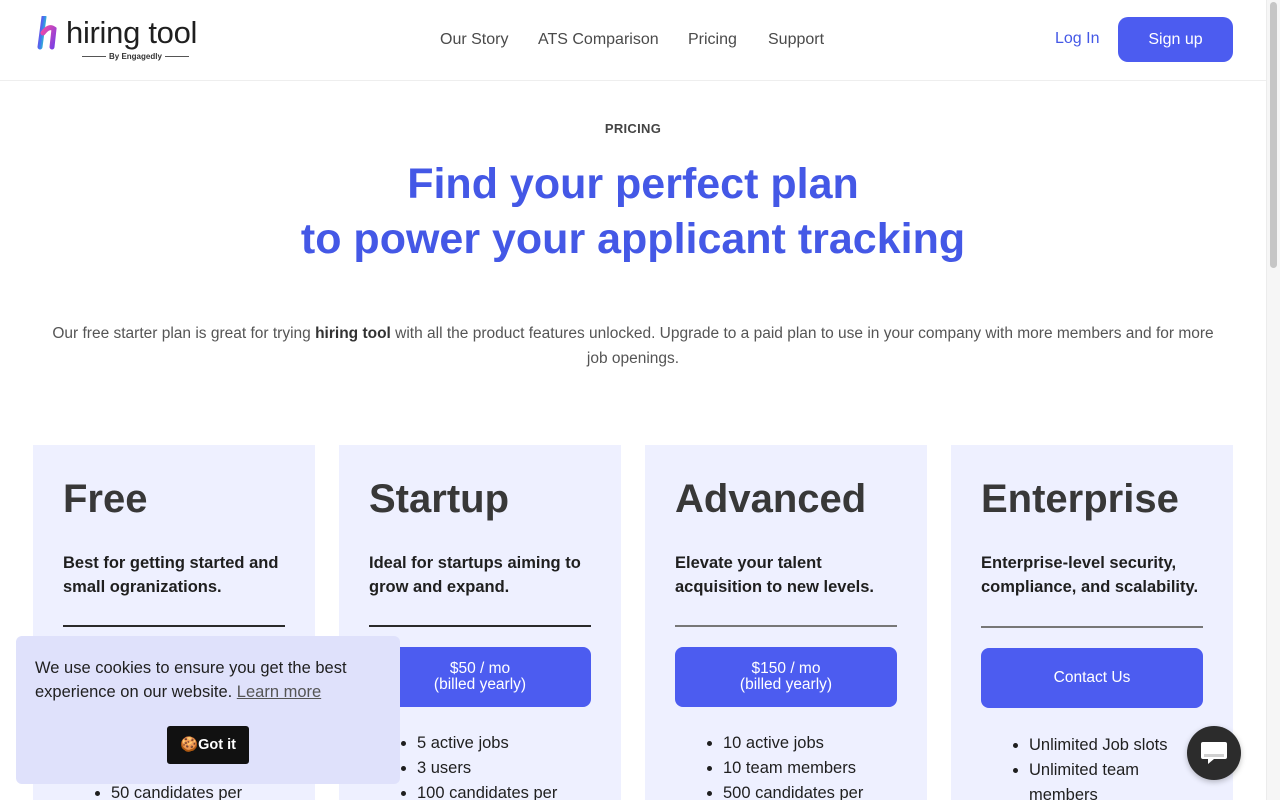 This screenshot has width=1280, height=800. I want to click on intro-brand: hiring tool, so click(353, 333).